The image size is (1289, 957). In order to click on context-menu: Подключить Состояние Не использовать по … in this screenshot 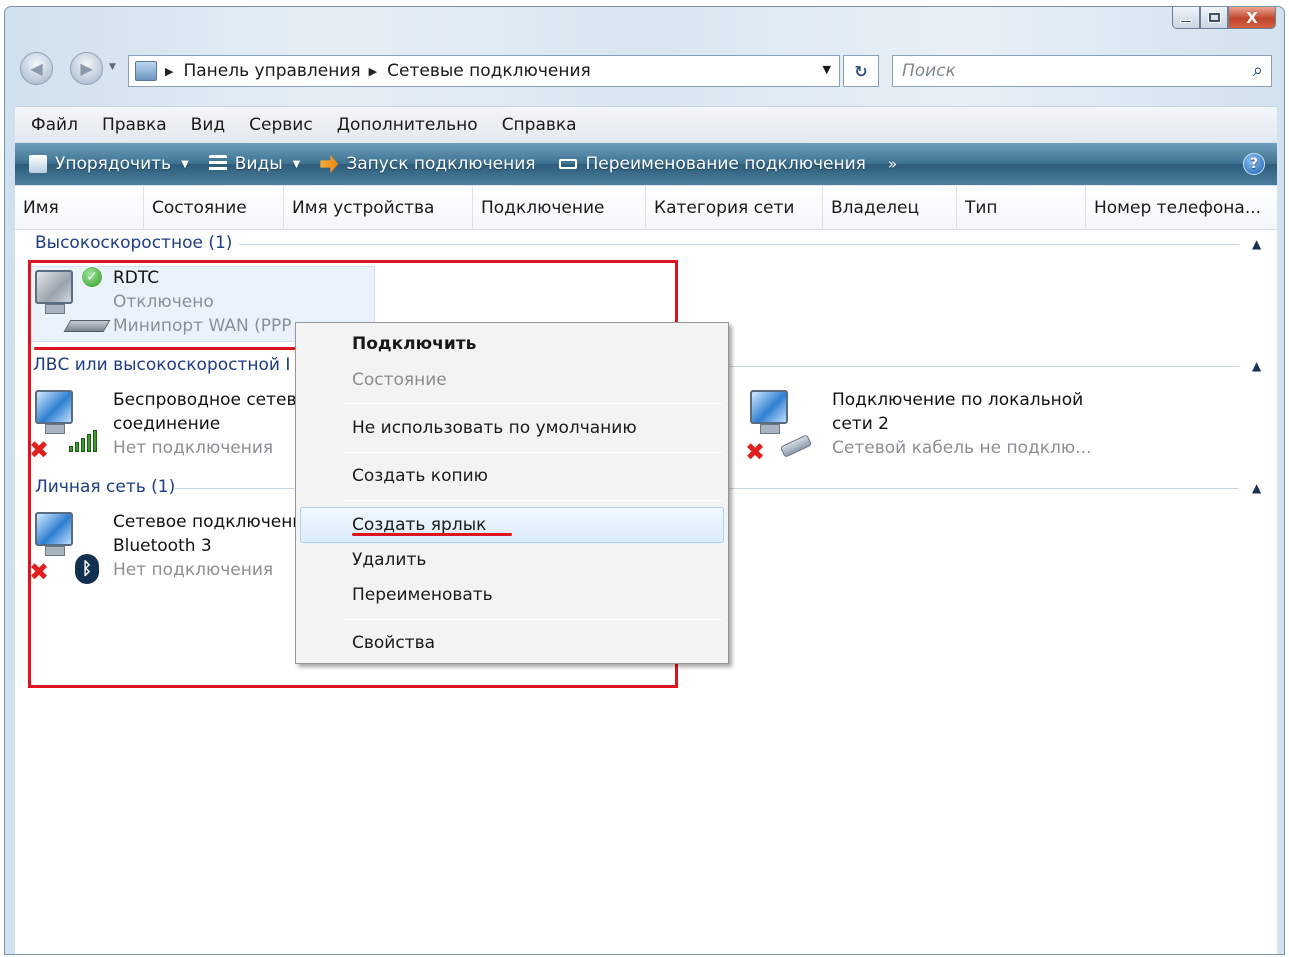, I will do `click(512, 493)`.